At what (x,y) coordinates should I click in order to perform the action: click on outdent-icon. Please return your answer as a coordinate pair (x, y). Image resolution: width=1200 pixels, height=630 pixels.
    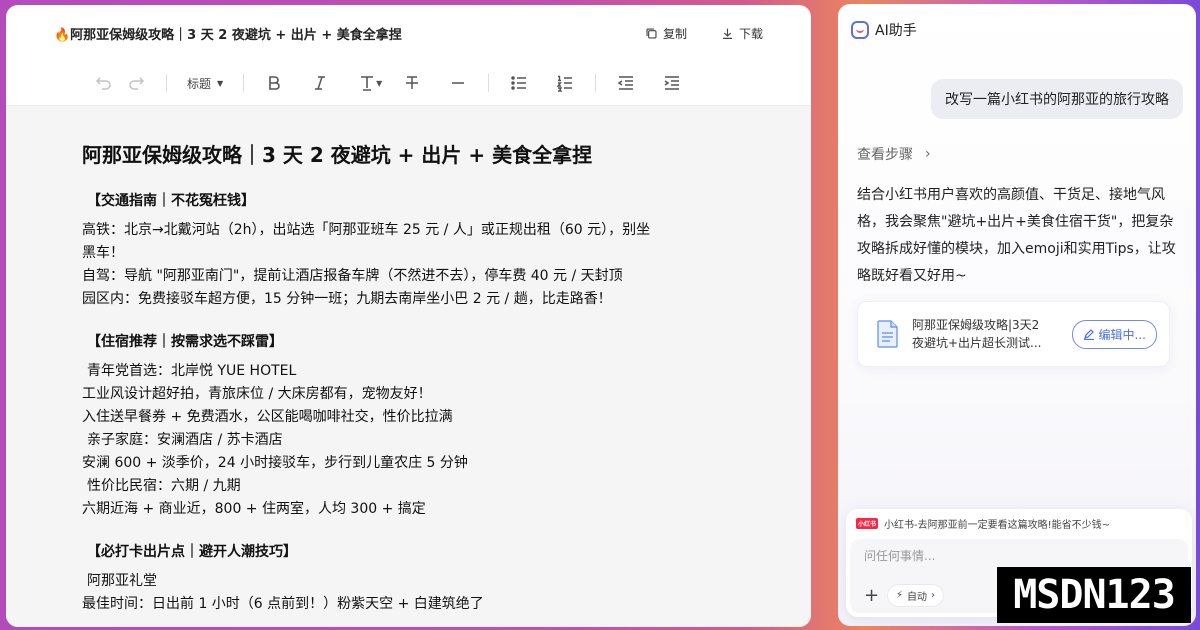
    Looking at the image, I should click on (626, 83).